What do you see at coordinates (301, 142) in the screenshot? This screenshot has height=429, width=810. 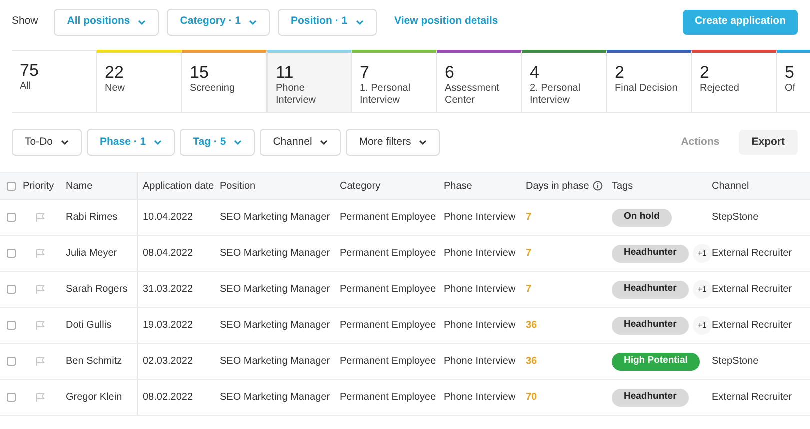 I see `filter-dropdown: Channel` at bounding box center [301, 142].